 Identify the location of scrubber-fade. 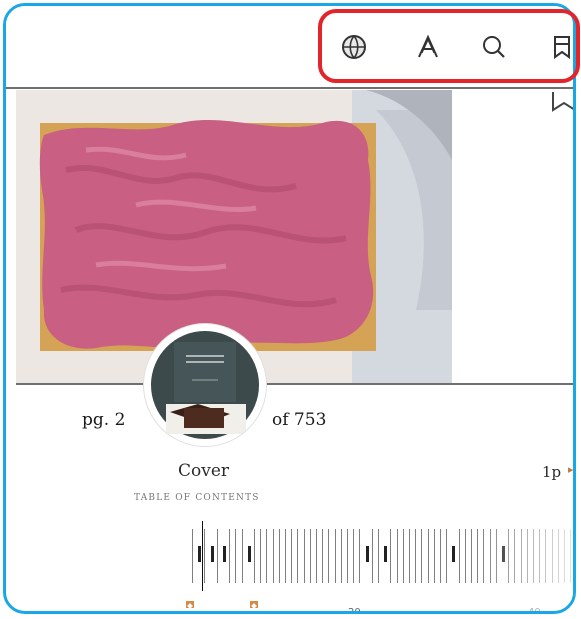
(525, 566).